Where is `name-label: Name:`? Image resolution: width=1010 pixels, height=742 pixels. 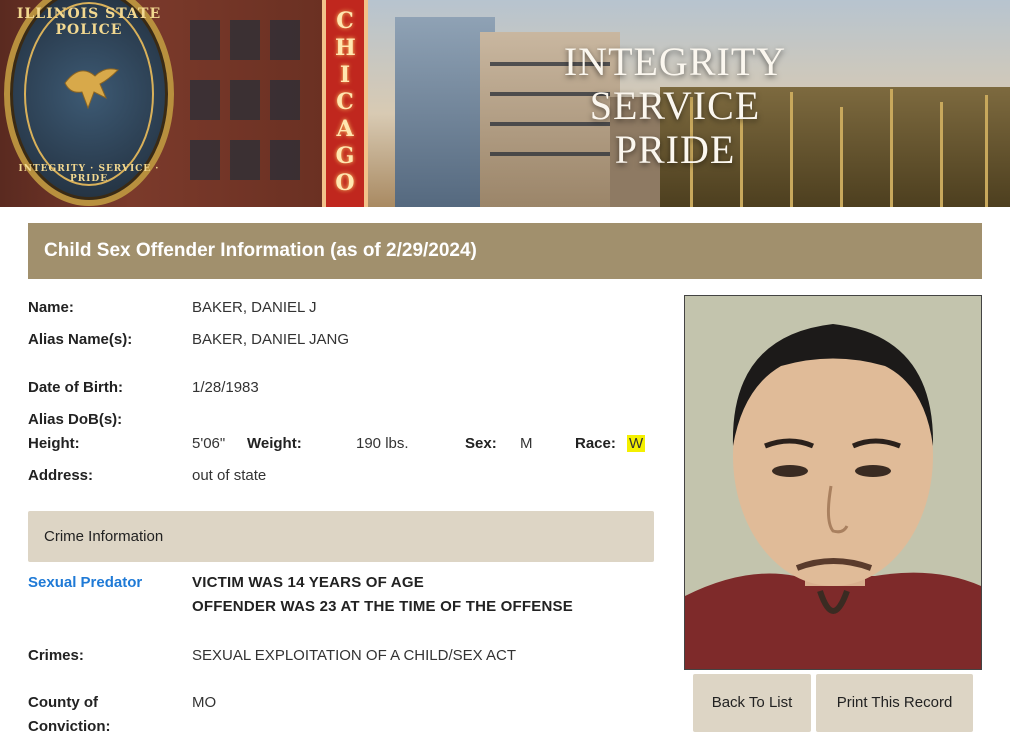 name-label: Name: is located at coordinates (51, 307).